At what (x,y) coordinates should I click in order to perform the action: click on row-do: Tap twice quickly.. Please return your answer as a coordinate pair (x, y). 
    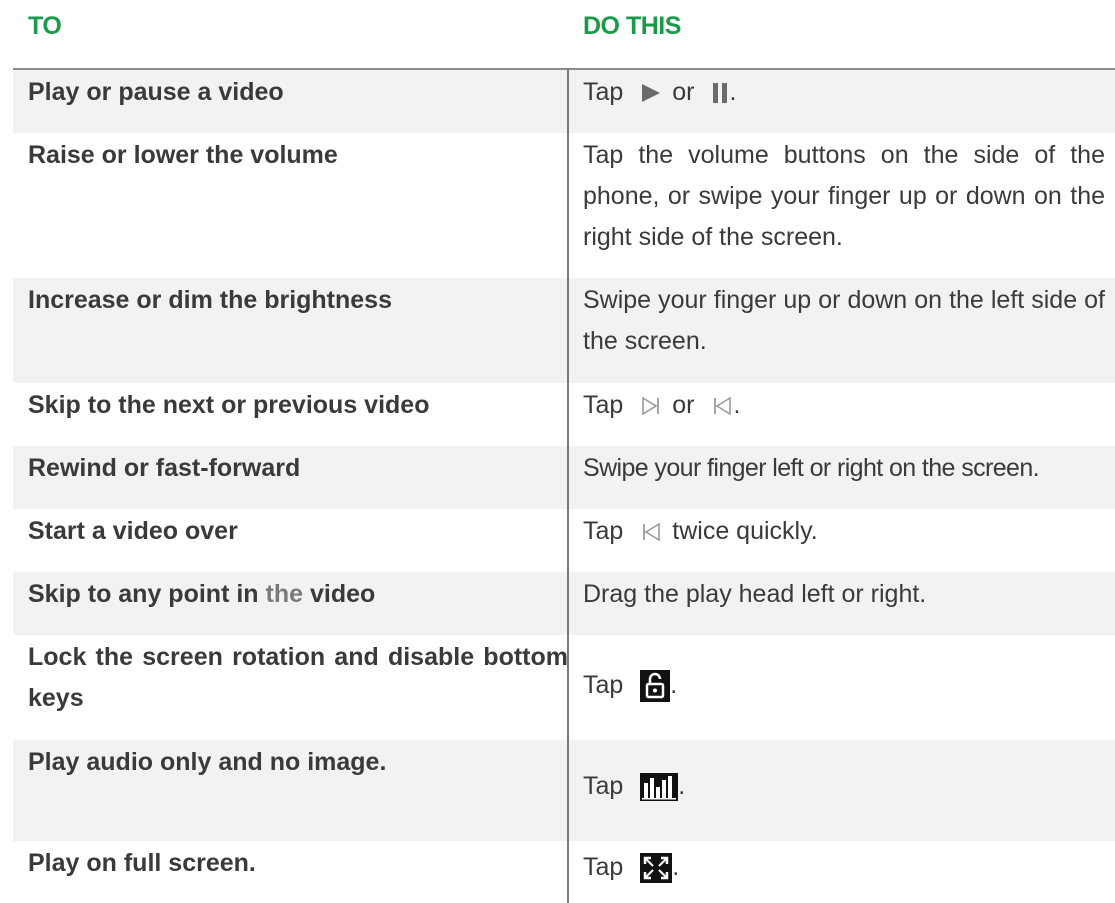
    Looking at the image, I should click on (844, 531).